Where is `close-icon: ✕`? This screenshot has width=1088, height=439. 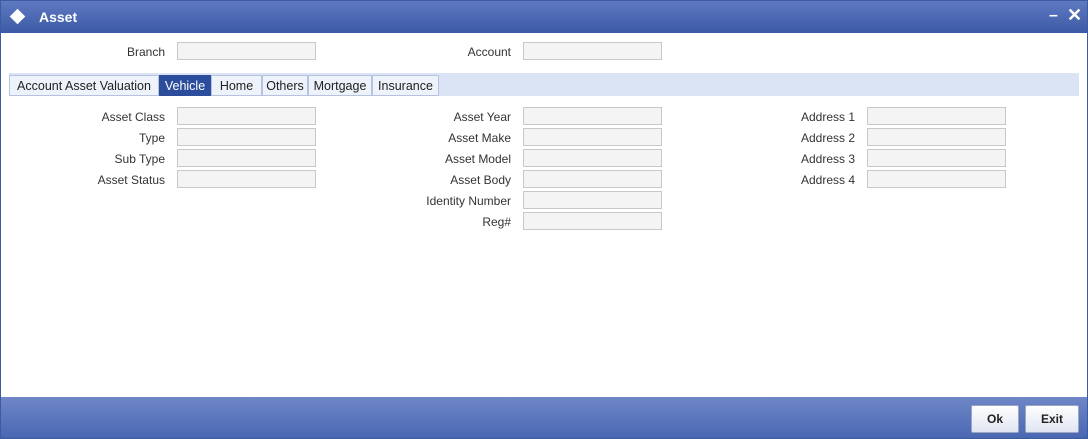
close-icon: ✕ is located at coordinates (1074, 15).